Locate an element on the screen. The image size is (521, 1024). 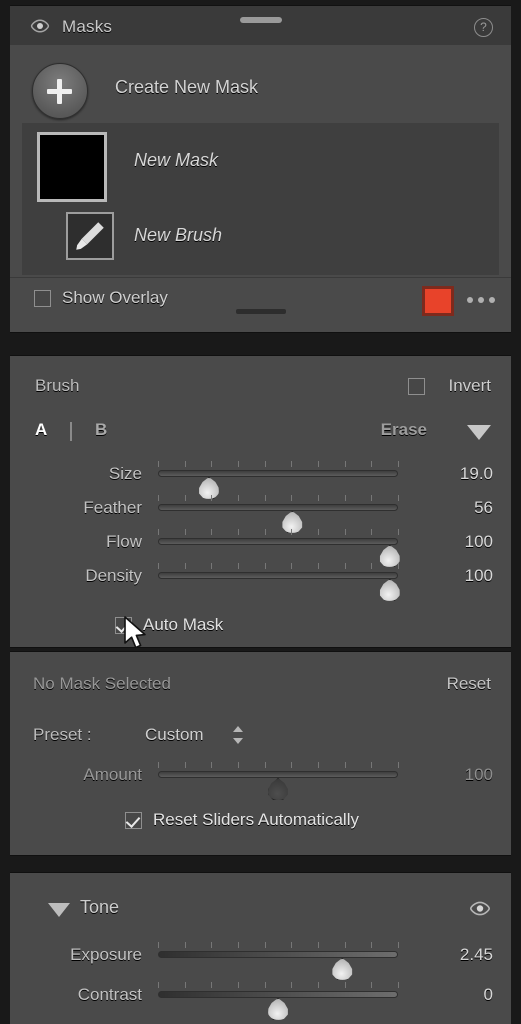
list-item-label: New Brush is located at coordinates (178, 235).